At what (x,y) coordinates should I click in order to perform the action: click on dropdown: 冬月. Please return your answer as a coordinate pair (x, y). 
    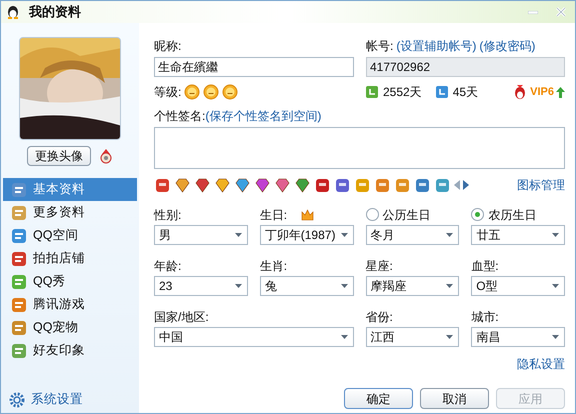
    Looking at the image, I should click on (413, 235).